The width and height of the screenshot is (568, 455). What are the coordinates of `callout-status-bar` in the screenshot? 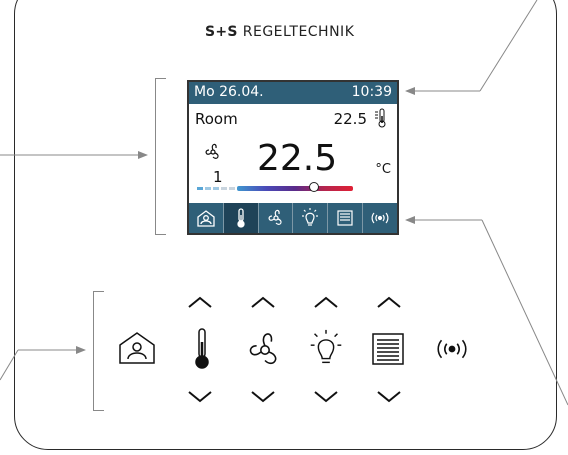 It's located at (508, 46).